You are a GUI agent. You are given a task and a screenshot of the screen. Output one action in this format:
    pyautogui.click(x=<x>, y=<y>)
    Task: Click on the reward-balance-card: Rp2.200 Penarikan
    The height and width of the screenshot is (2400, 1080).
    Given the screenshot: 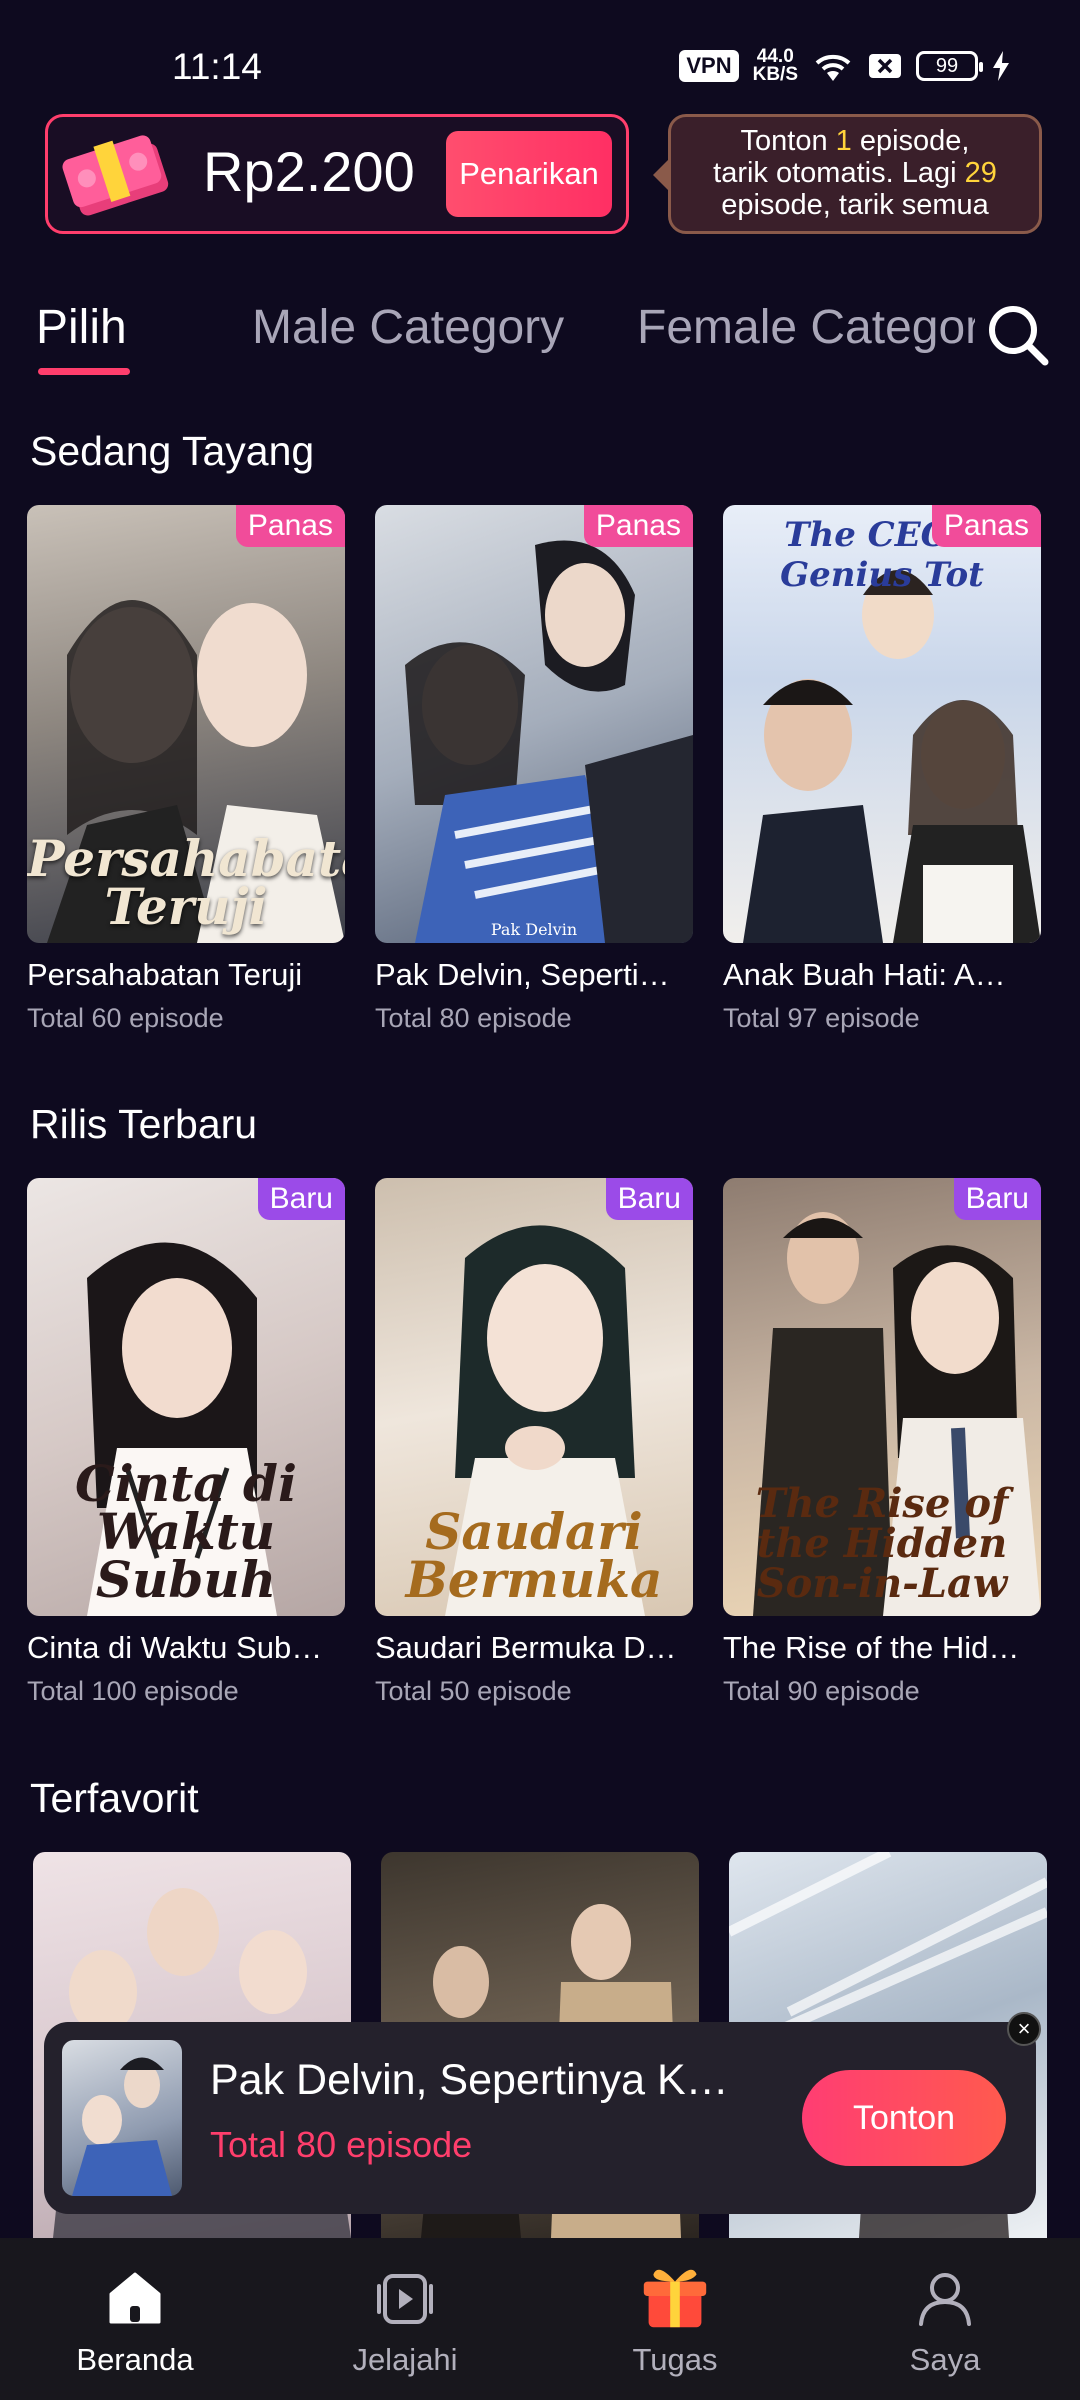 What is the action you would take?
    pyautogui.click(x=337, y=174)
    